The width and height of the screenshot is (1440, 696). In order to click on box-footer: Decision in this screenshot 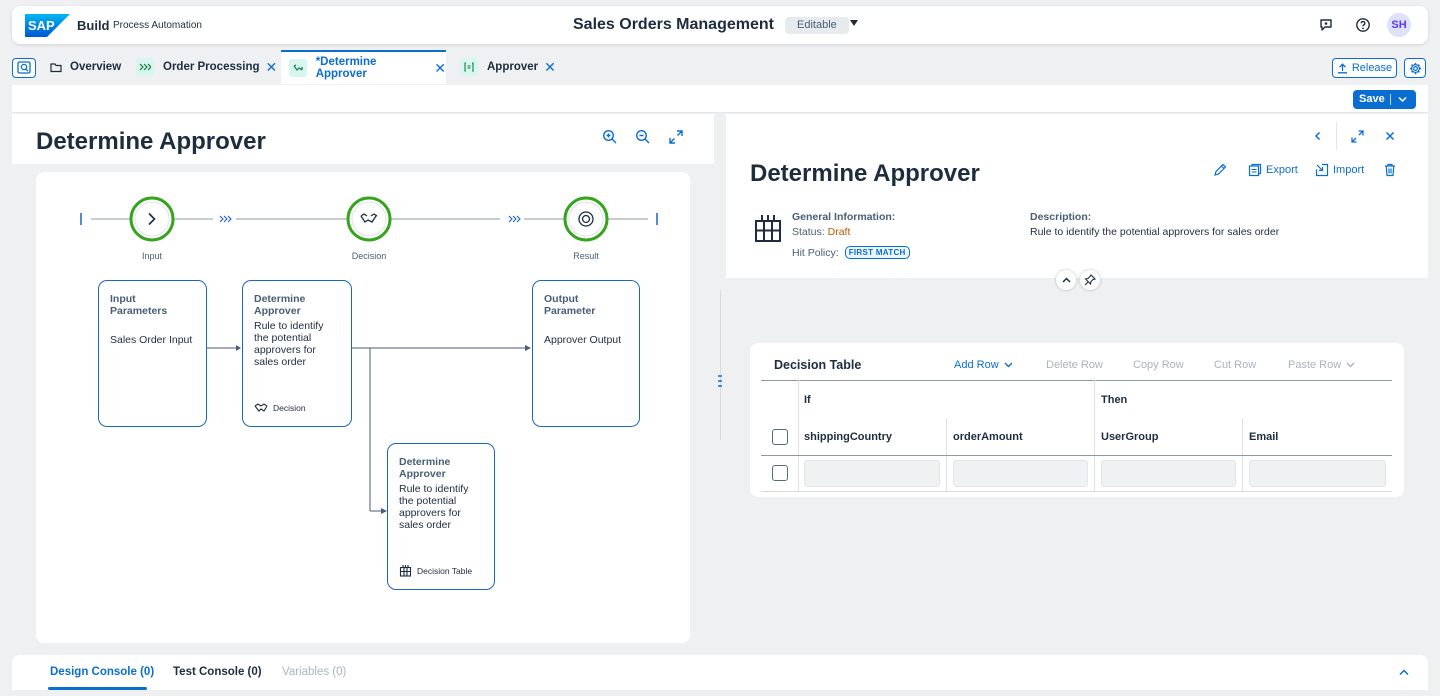, I will do `click(280, 408)`.